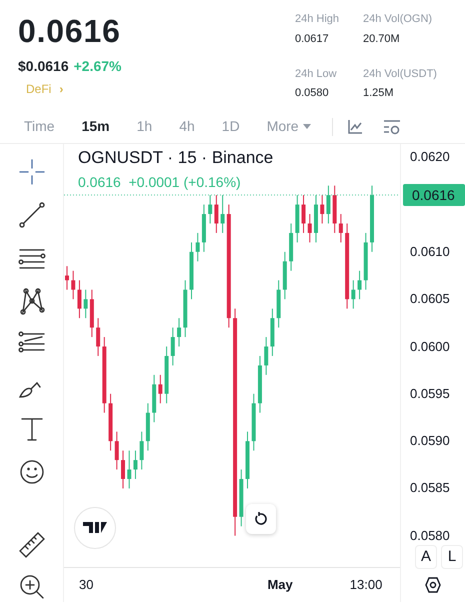 The width and height of the screenshot is (465, 603). Describe the element at coordinates (430, 252) in the screenshot. I see `price-tick: 0.0610` at that location.